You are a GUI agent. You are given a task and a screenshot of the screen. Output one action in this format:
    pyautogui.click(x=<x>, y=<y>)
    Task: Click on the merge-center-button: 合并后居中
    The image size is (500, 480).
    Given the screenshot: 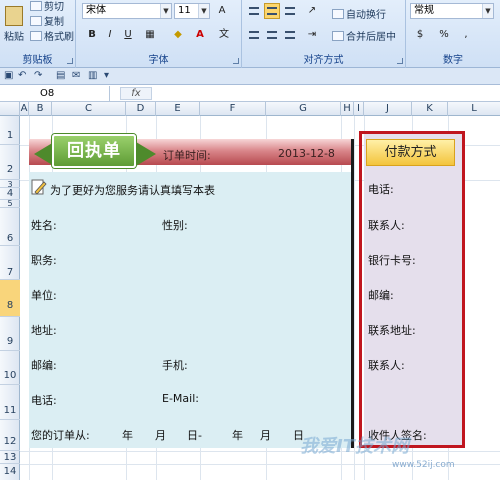 What is the action you would take?
    pyautogui.click(x=364, y=35)
    